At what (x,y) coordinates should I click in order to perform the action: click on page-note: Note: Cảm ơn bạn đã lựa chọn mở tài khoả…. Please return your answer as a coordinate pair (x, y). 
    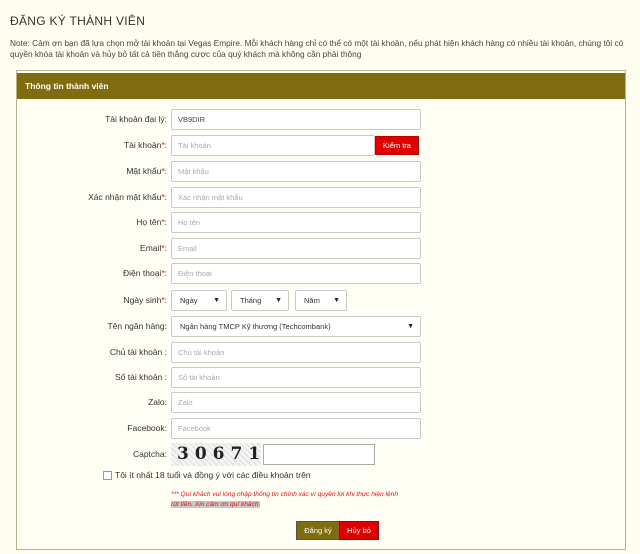
    Looking at the image, I should click on (317, 48).